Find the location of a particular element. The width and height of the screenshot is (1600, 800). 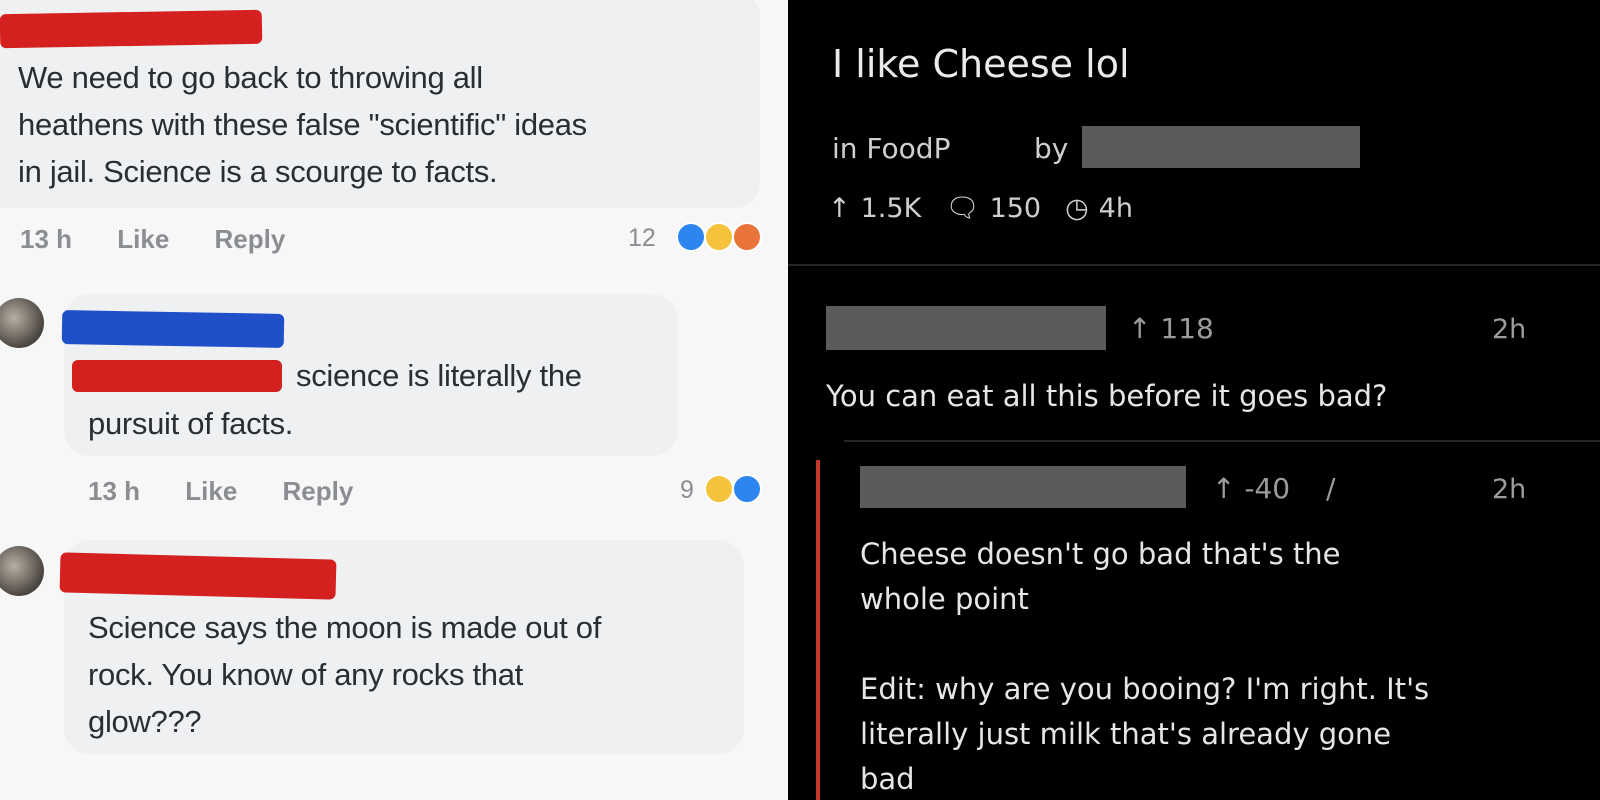

comment-score: ↑ -40 is located at coordinates (1251, 488).